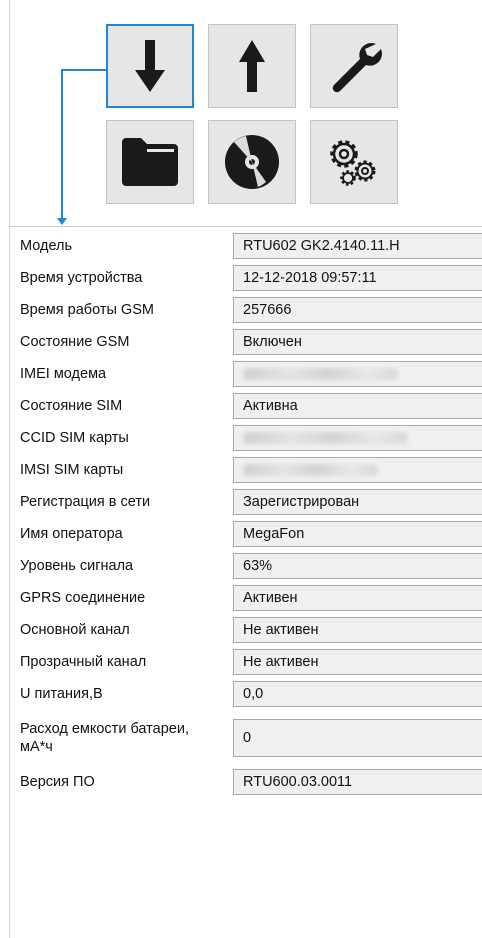 Image resolution: width=482 pixels, height=938 pixels. What do you see at coordinates (74, 438) in the screenshot?
I see `row-label: CCID SIM карты` at bounding box center [74, 438].